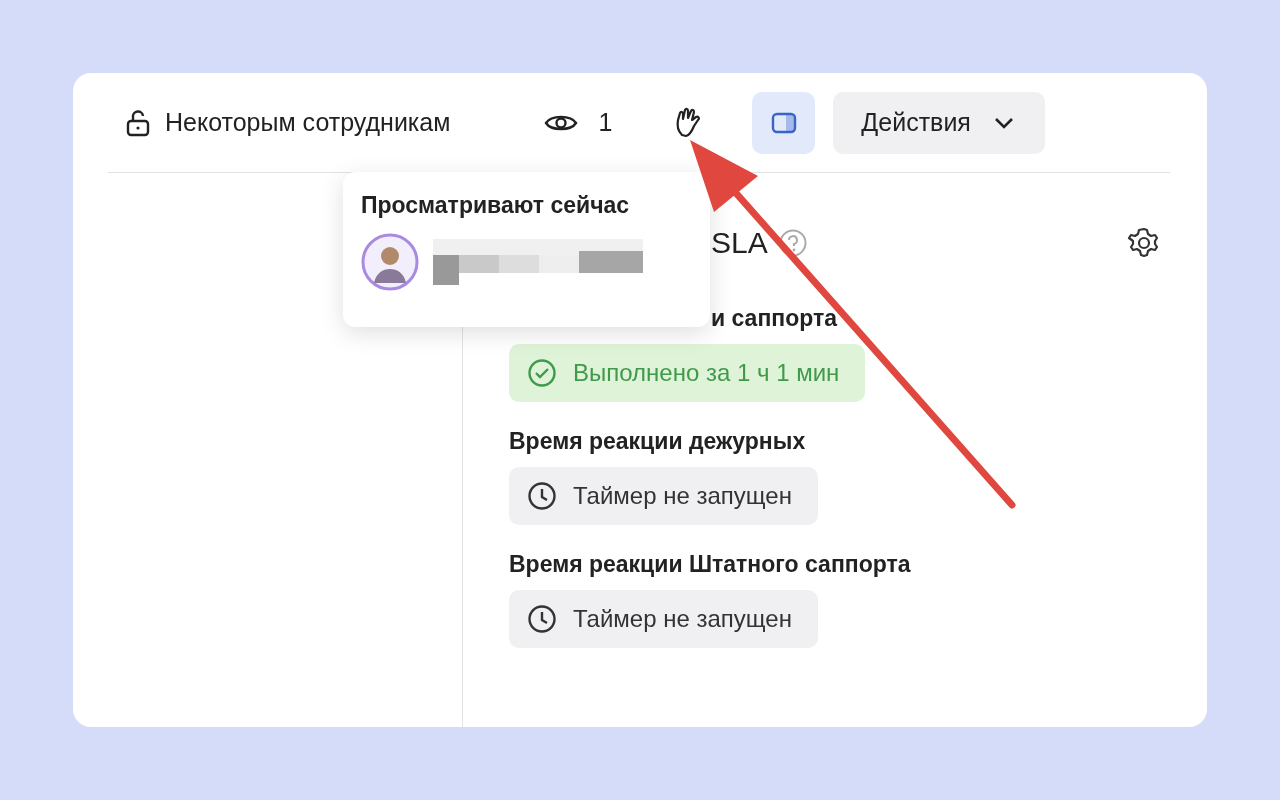  What do you see at coordinates (774, 318) in the screenshot?
I see `timer-label: и саппорта` at bounding box center [774, 318].